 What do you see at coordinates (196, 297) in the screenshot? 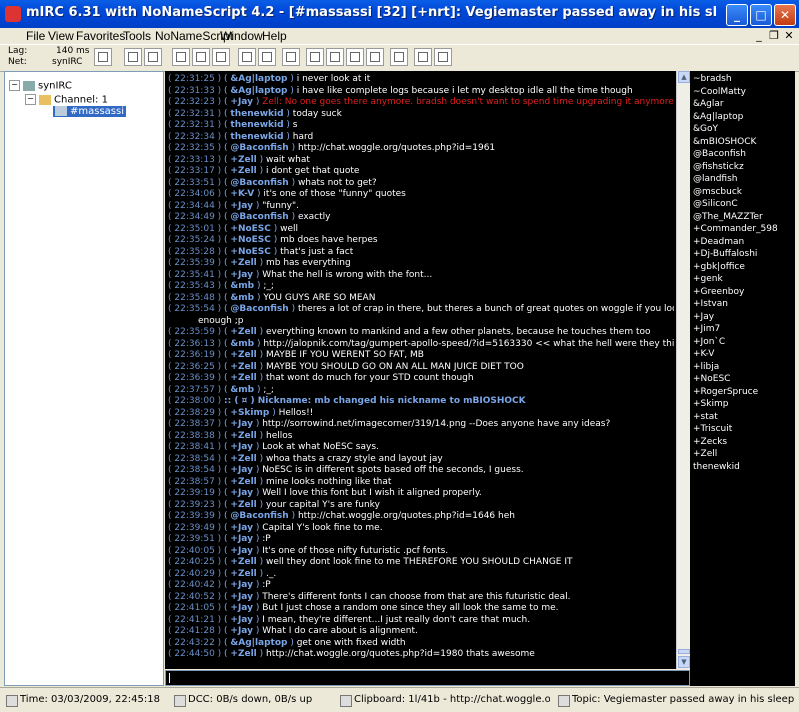
I see `chat-timestamp: ( 22:35:48 )` at bounding box center [196, 297].